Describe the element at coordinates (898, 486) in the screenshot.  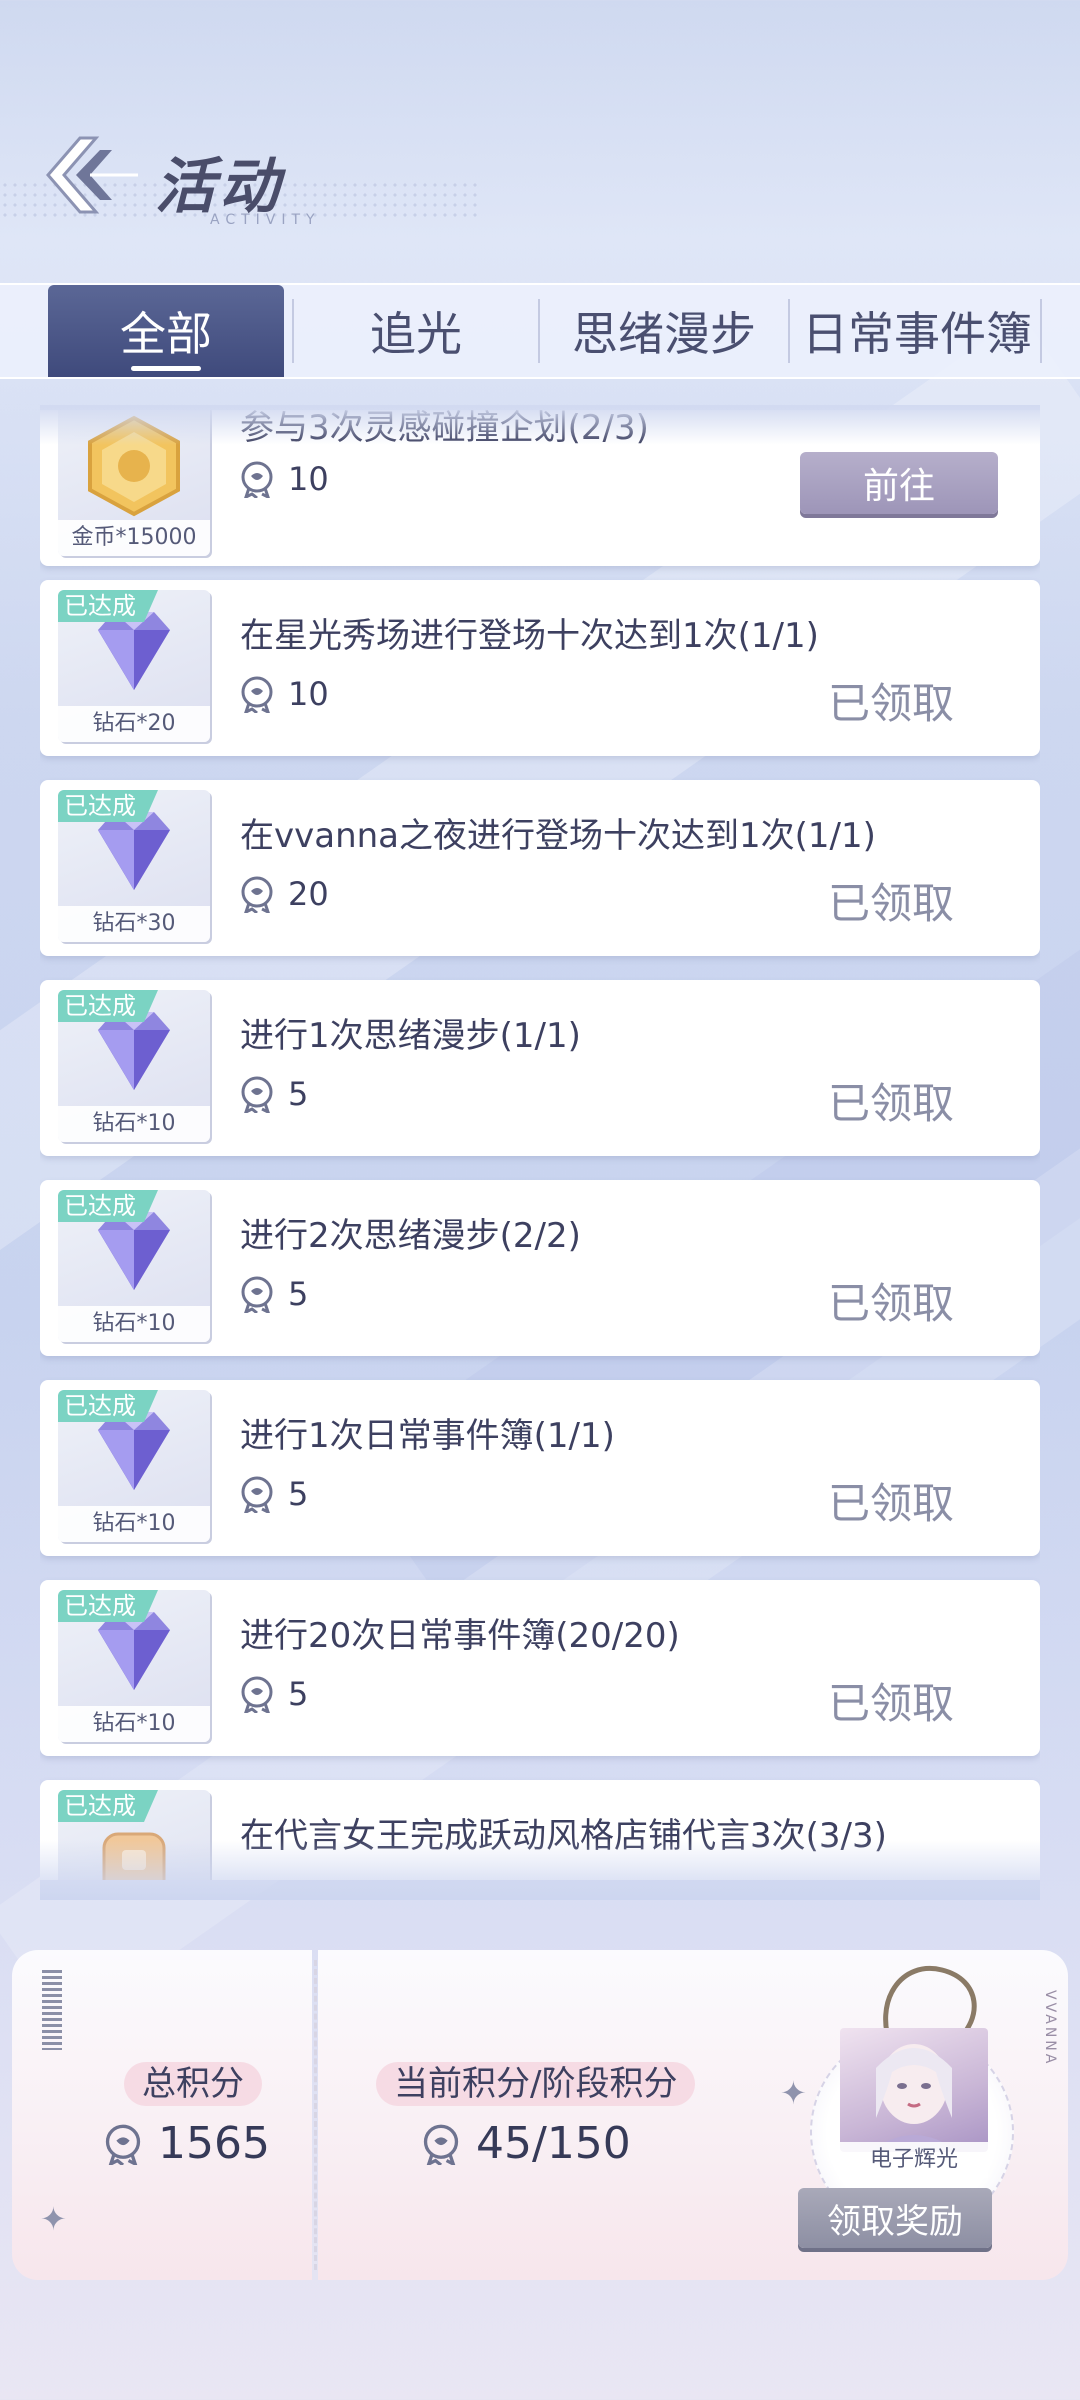
I see `go-button-label: 前往` at that location.